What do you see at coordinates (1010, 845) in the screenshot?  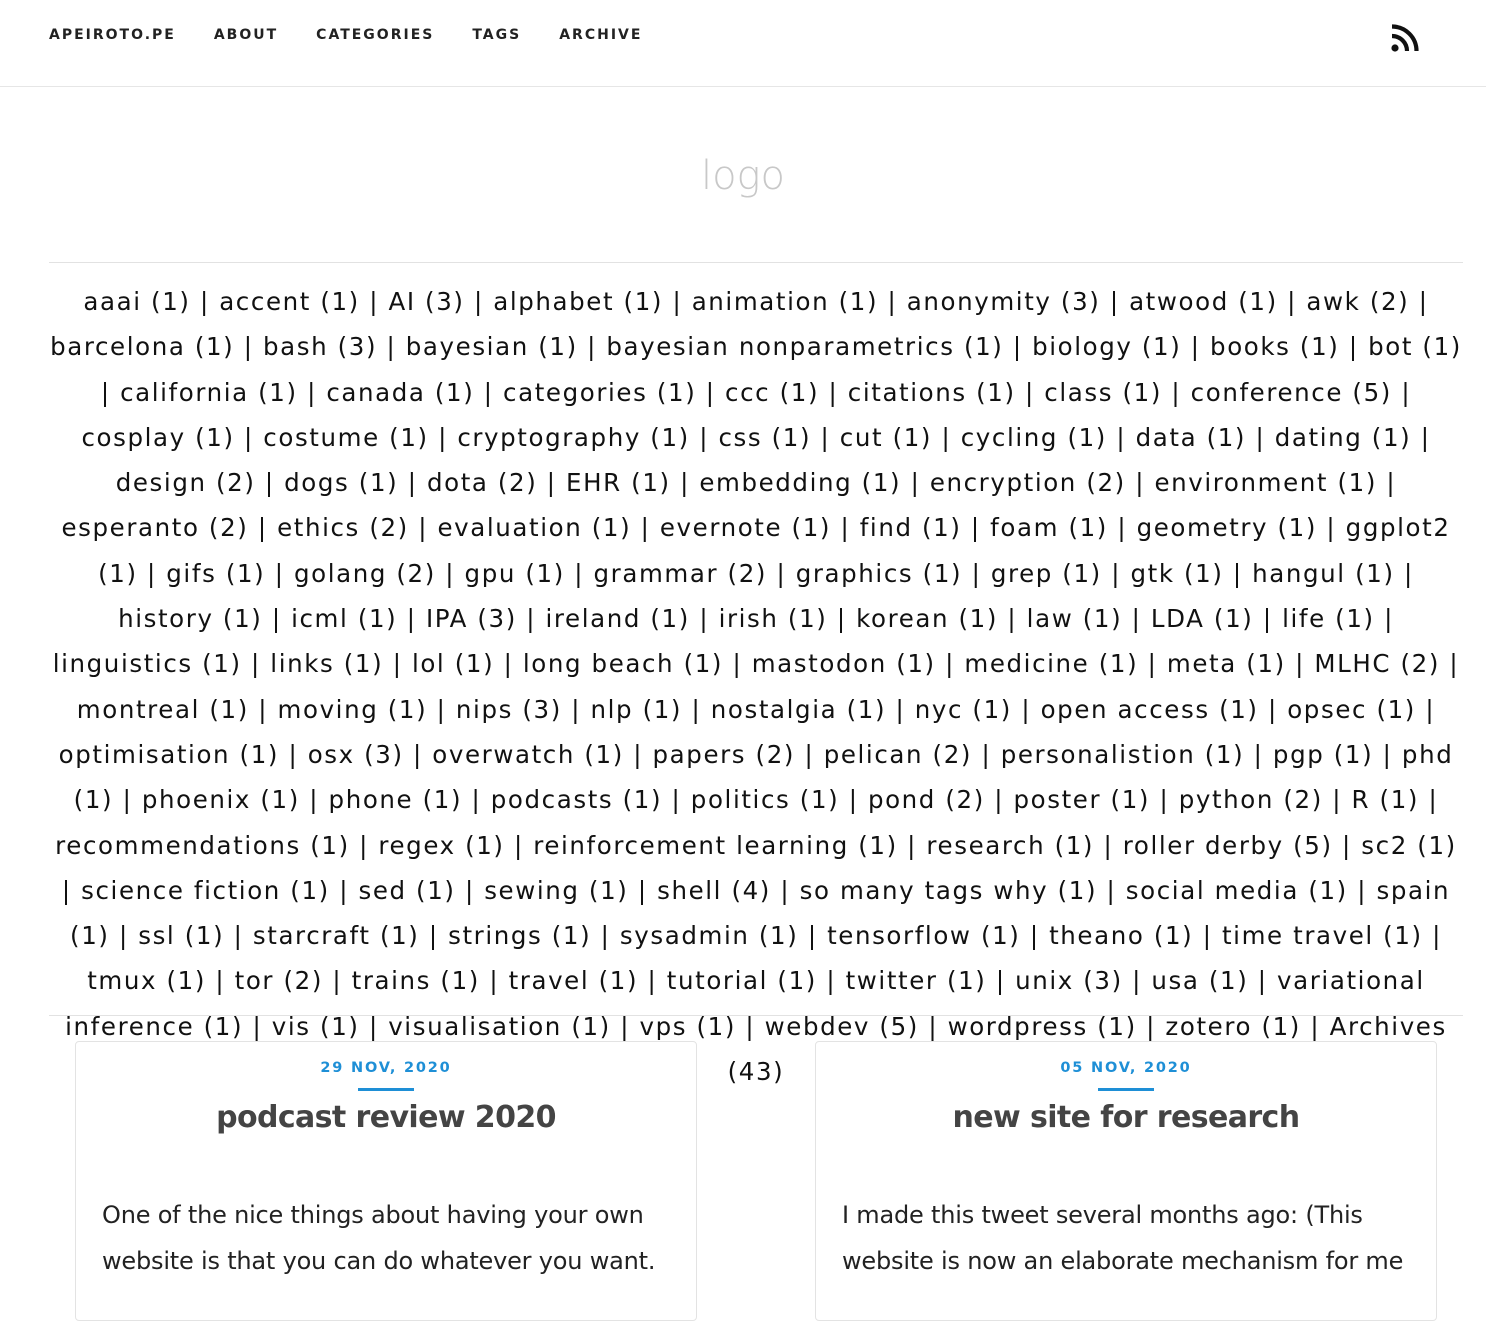 I see `tag-link: research (1)` at bounding box center [1010, 845].